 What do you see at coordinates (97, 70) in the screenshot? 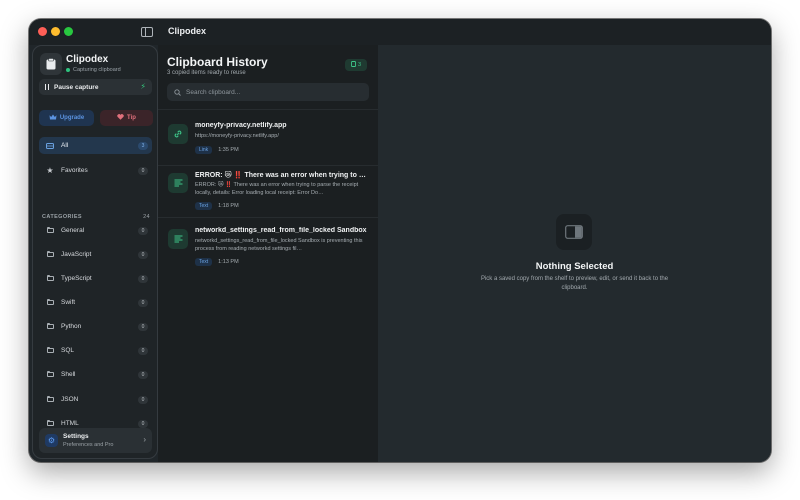
I see `capture-status-label: Capturing clipboard` at bounding box center [97, 70].